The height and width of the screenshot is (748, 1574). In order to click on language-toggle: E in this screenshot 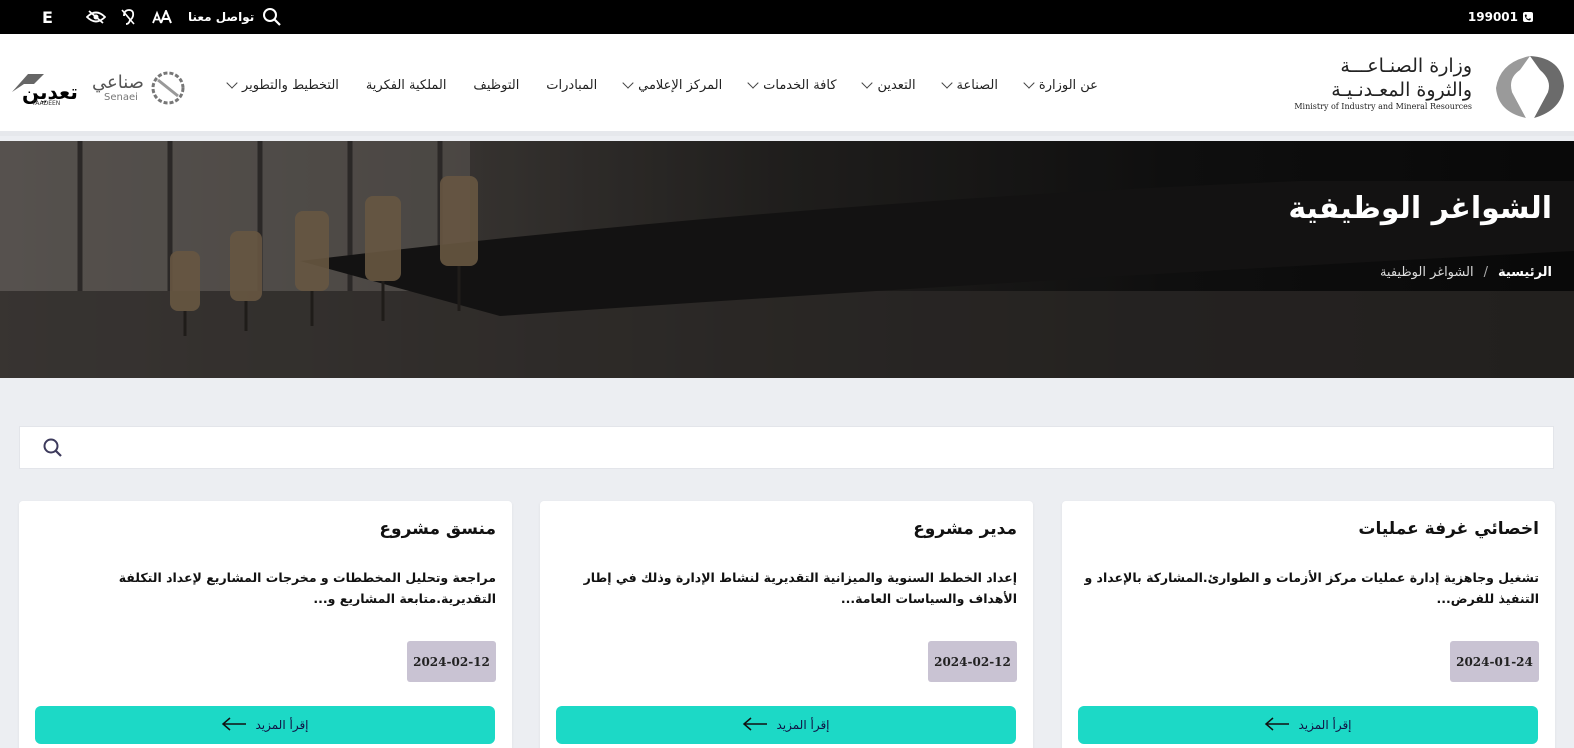, I will do `click(47, 17)`.